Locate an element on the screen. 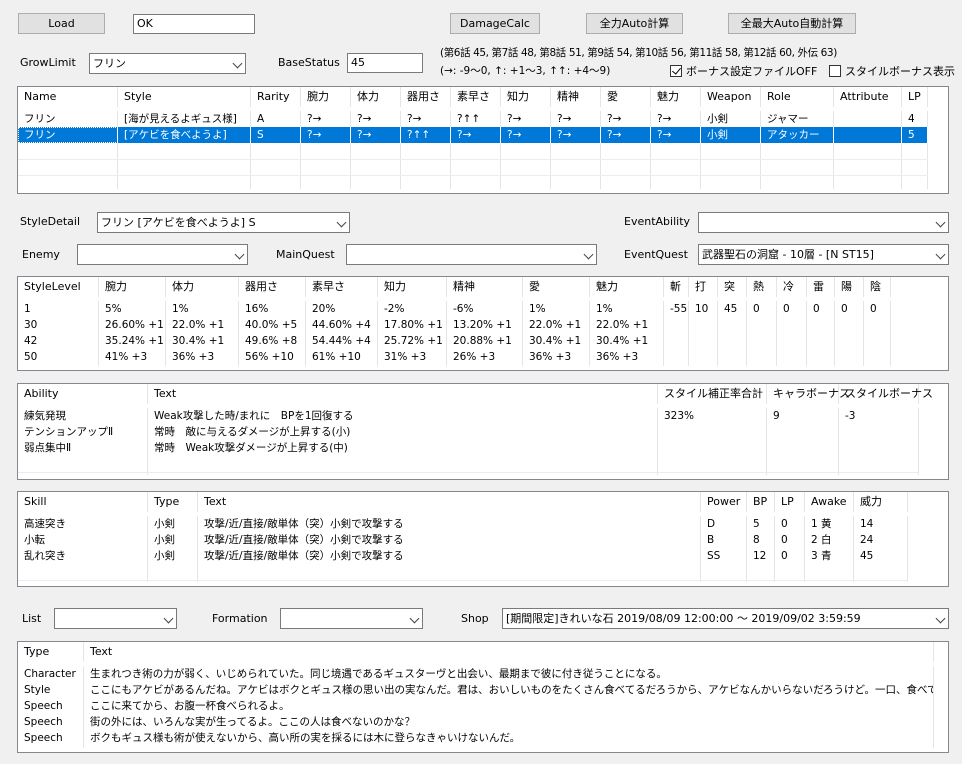 The image size is (962, 764). event-ability-label: EventAbility is located at coordinates (657, 221).